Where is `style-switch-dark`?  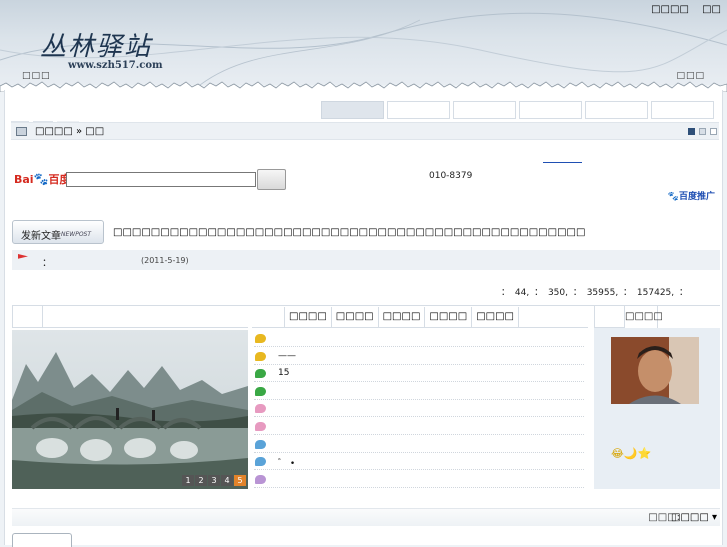 style-switch-dark is located at coordinates (691, 131).